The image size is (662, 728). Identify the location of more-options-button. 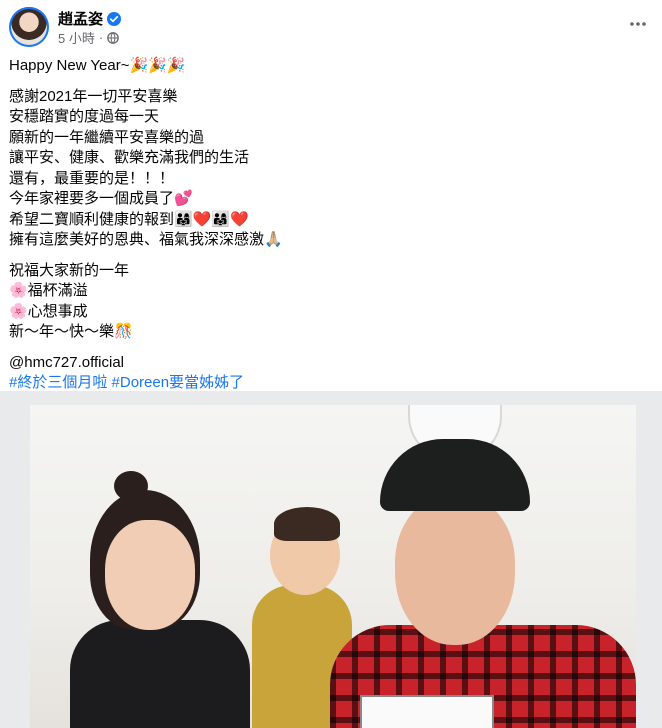
(638, 24).